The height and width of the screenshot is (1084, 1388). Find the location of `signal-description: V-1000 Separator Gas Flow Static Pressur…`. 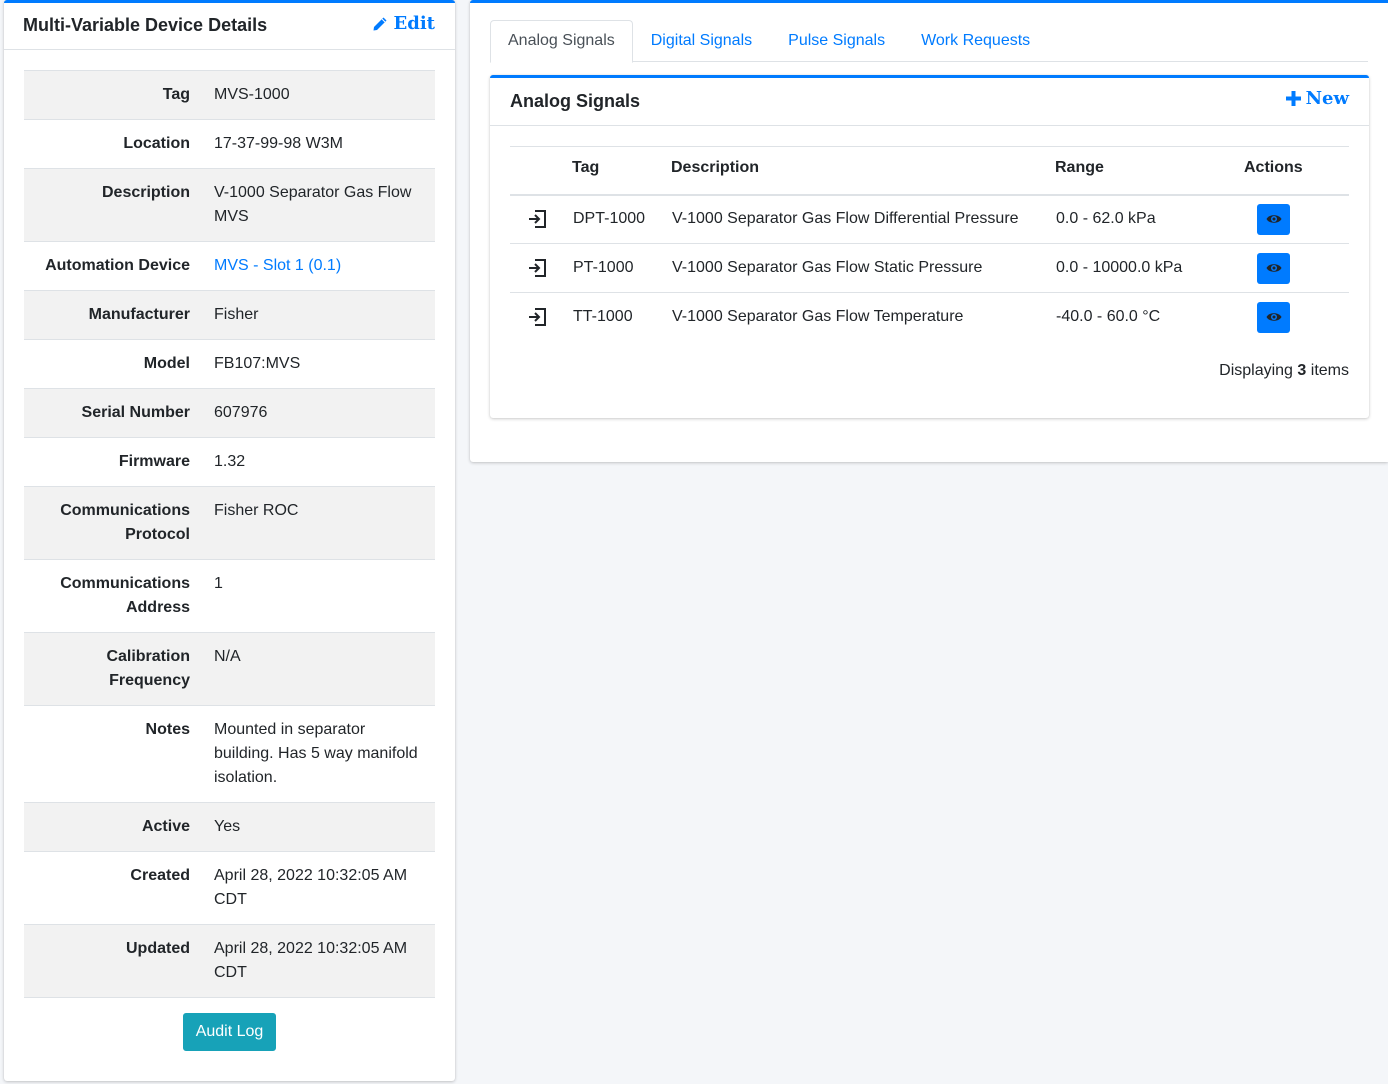

signal-description: V-1000 Separator Gas Flow Static Pressur… is located at coordinates (863, 268).